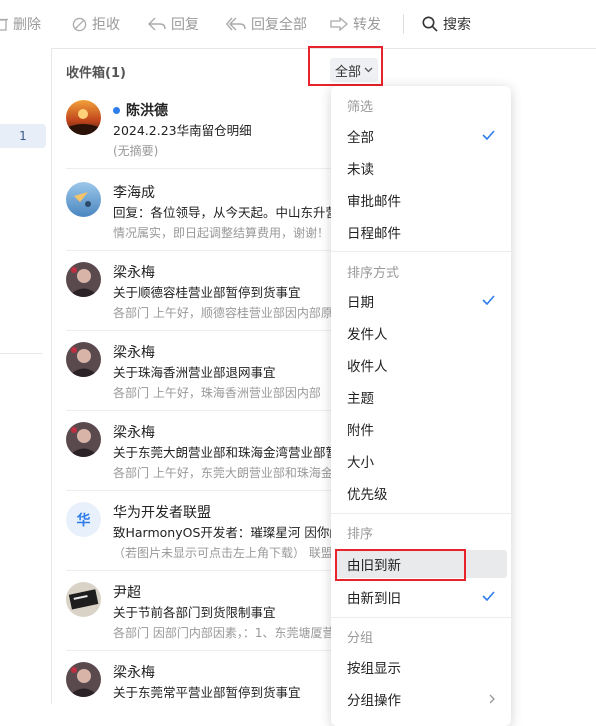 The height and width of the screenshot is (726, 596). What do you see at coordinates (224, 633) in the screenshot?
I see `mail-preview: 各部门 因部门内部因素，：1、东莞塘厦营` at bounding box center [224, 633].